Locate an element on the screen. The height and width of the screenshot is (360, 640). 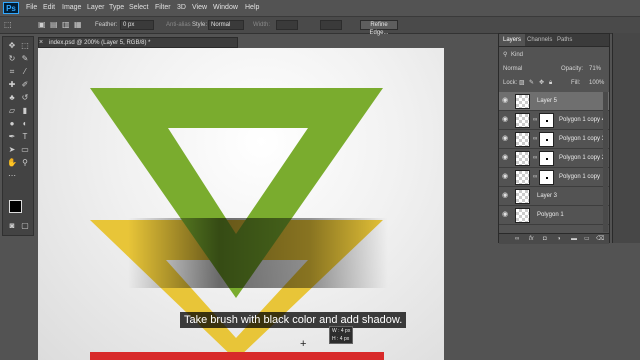
layer-row: ◉ ∞ Polygon 1 copy 4 is located at coordinates (554, 120).